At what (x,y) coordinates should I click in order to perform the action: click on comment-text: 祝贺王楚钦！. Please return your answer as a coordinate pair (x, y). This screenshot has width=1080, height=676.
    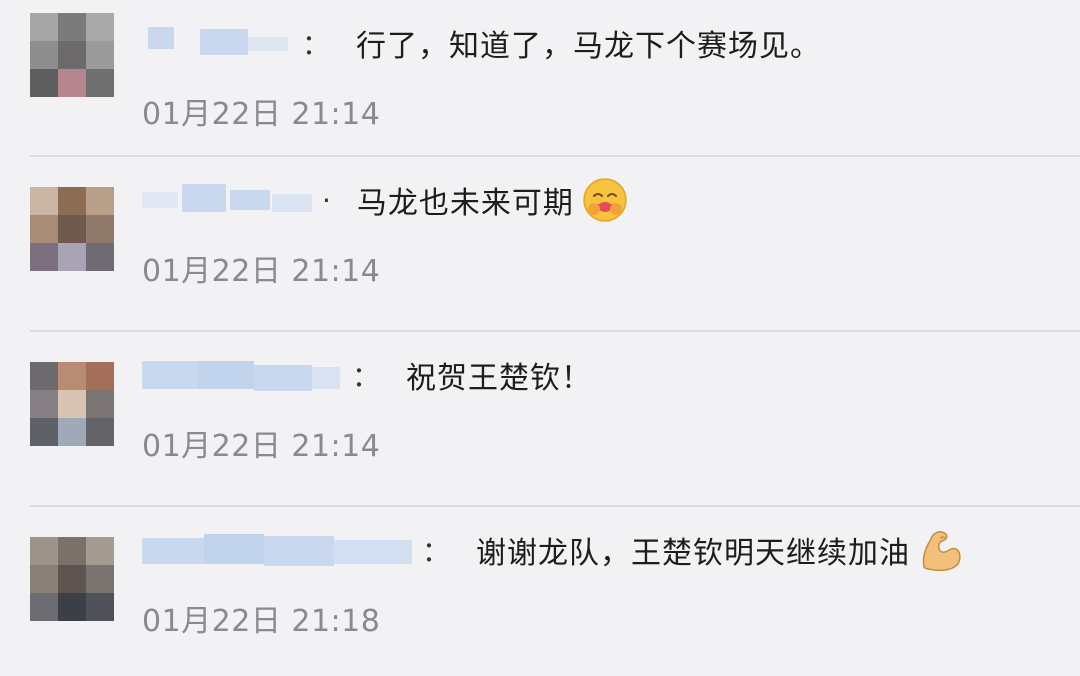
    Looking at the image, I should click on (499, 378).